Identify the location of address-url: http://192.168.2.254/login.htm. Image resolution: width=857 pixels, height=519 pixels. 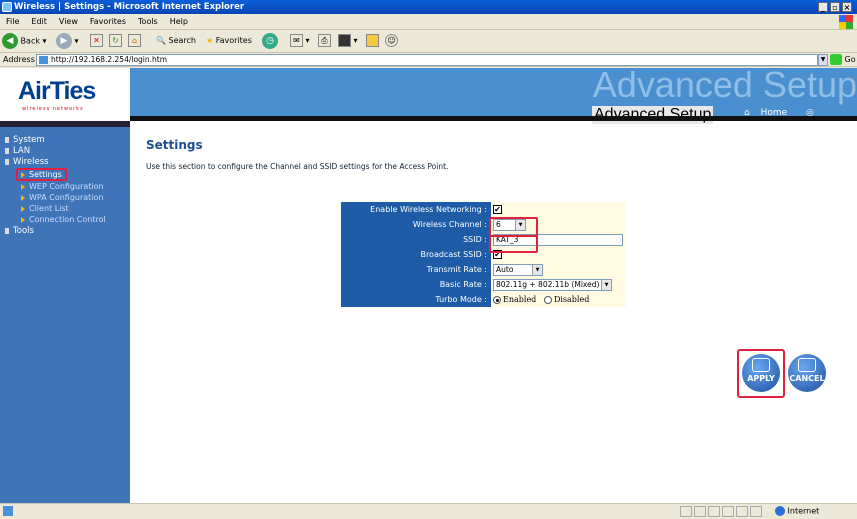
(109, 59).